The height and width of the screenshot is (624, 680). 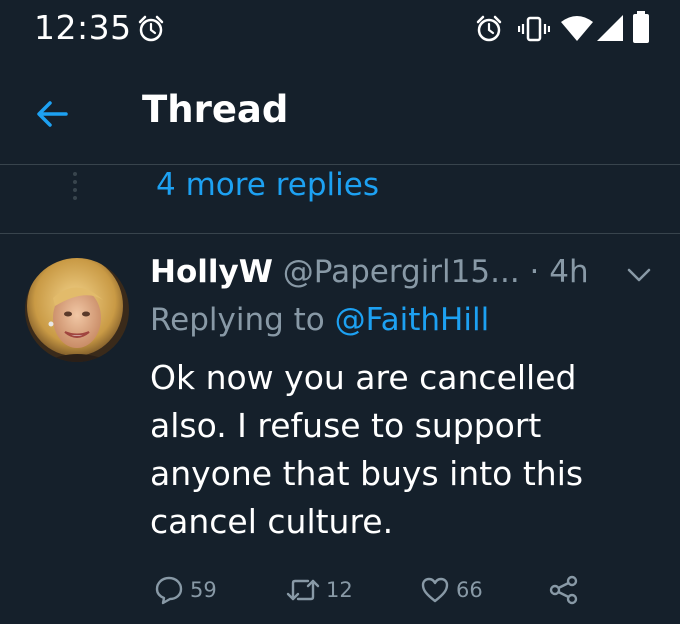 I want to click on replying-to: Replying to @FaithHill, so click(x=319, y=320).